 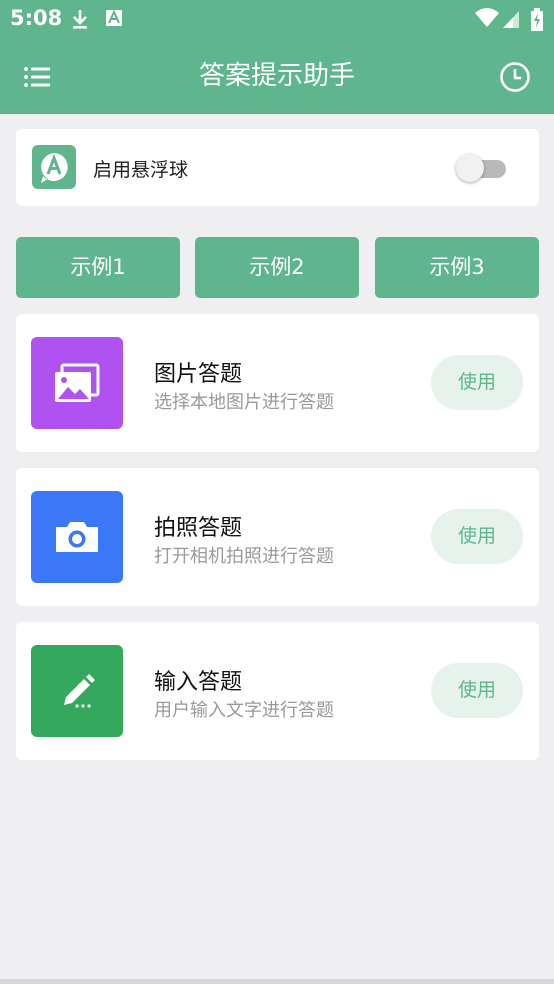 What do you see at coordinates (277, 383) in the screenshot?
I see `feature-card-image: 图片答题 选择本地图片进行答题 使用` at bounding box center [277, 383].